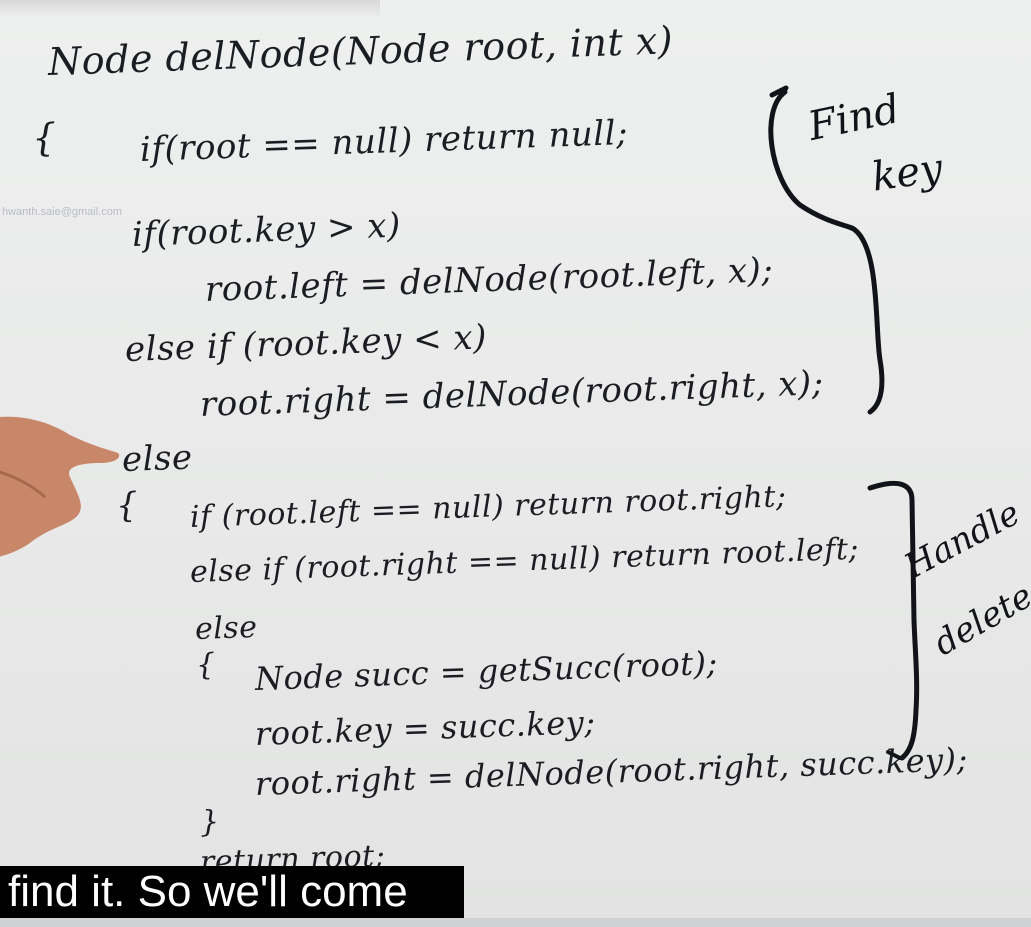 The image size is (1031, 927). What do you see at coordinates (208, 891) in the screenshot?
I see `subtitle-text: find it. So we'll come` at bounding box center [208, 891].